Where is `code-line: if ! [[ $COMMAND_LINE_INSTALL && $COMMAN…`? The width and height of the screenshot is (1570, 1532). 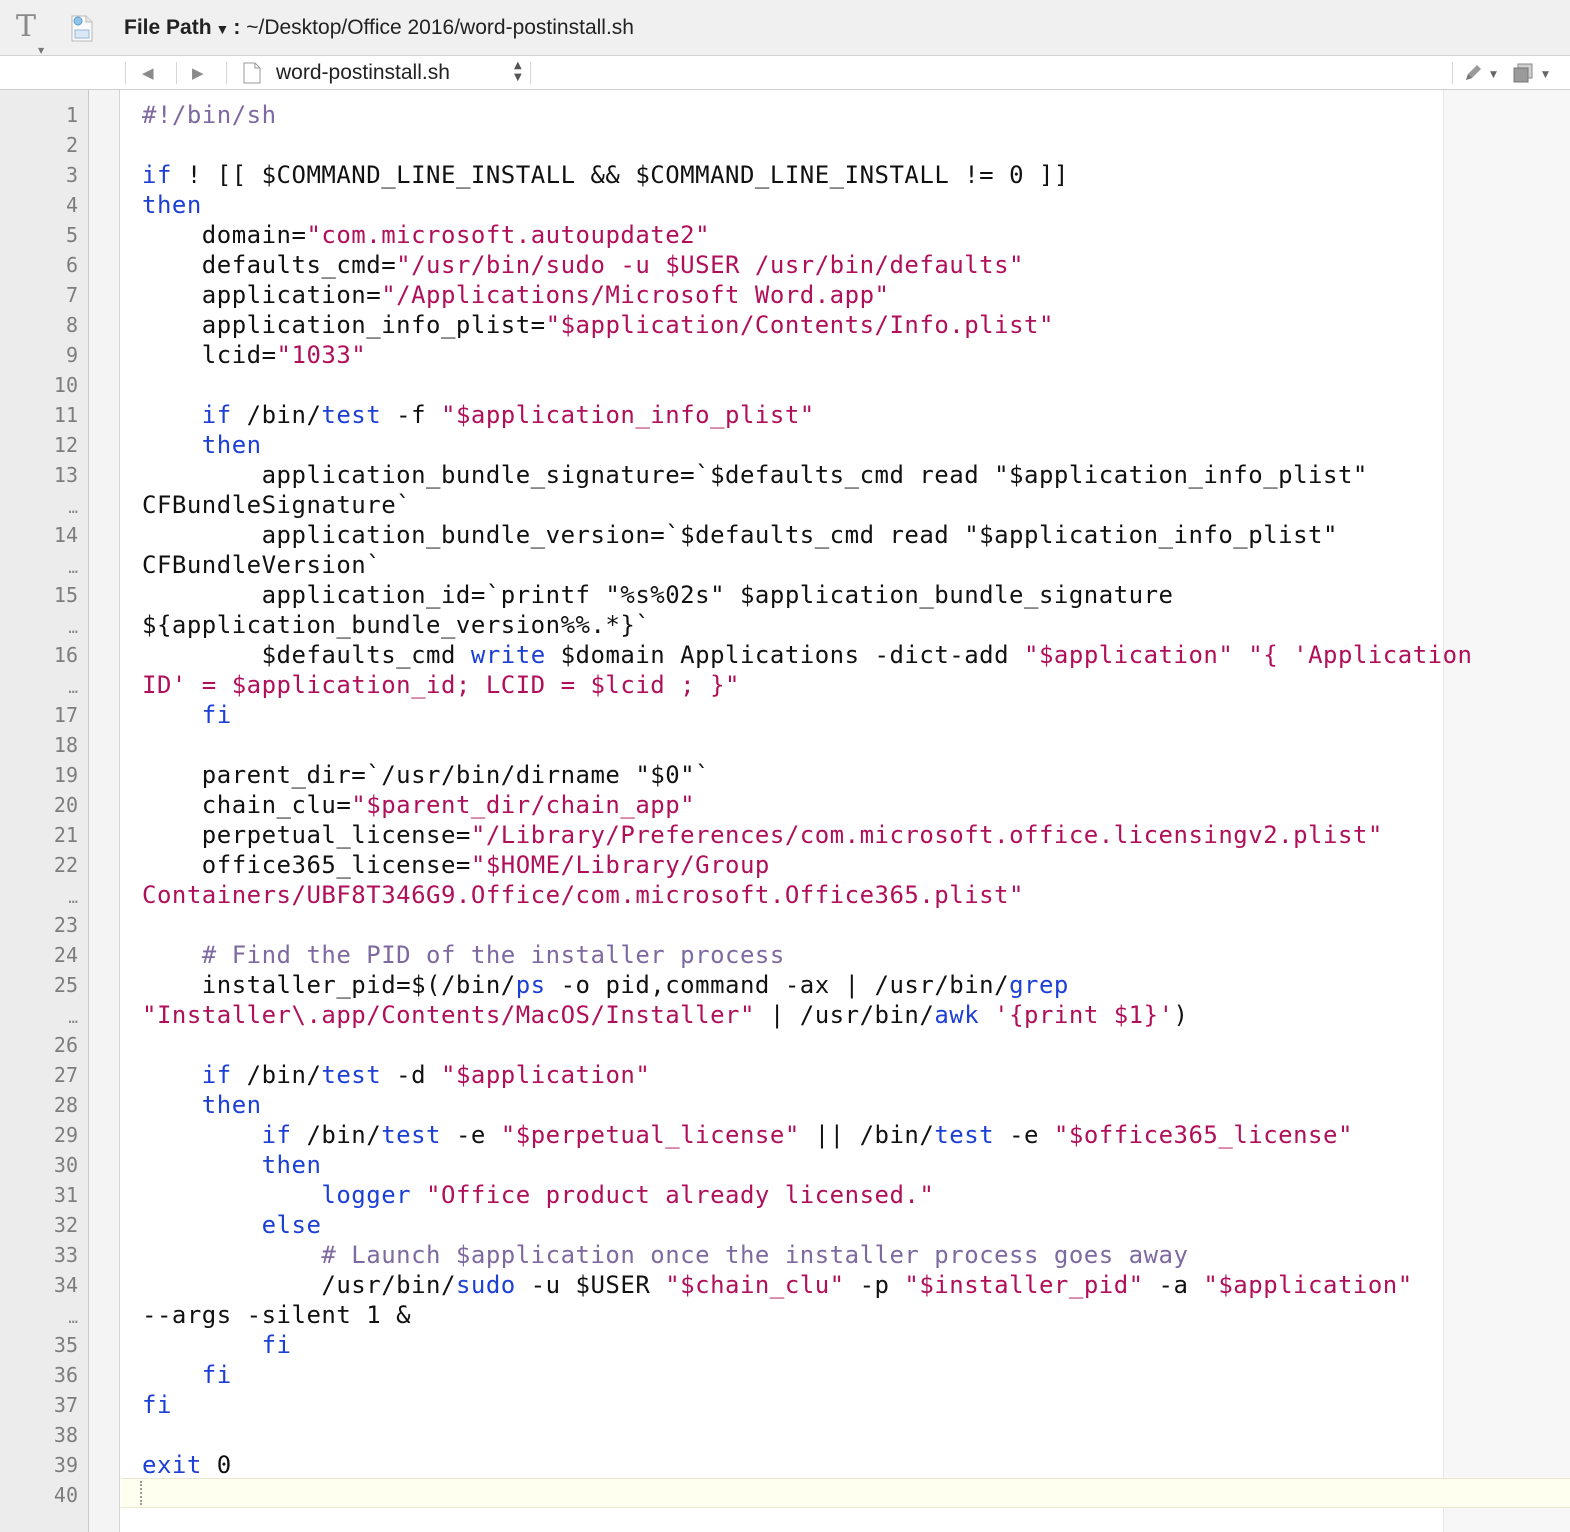
code-line: if ! [[ $COMMAND_LINE_INSTALL && $COMMAN… is located at coordinates (605, 175).